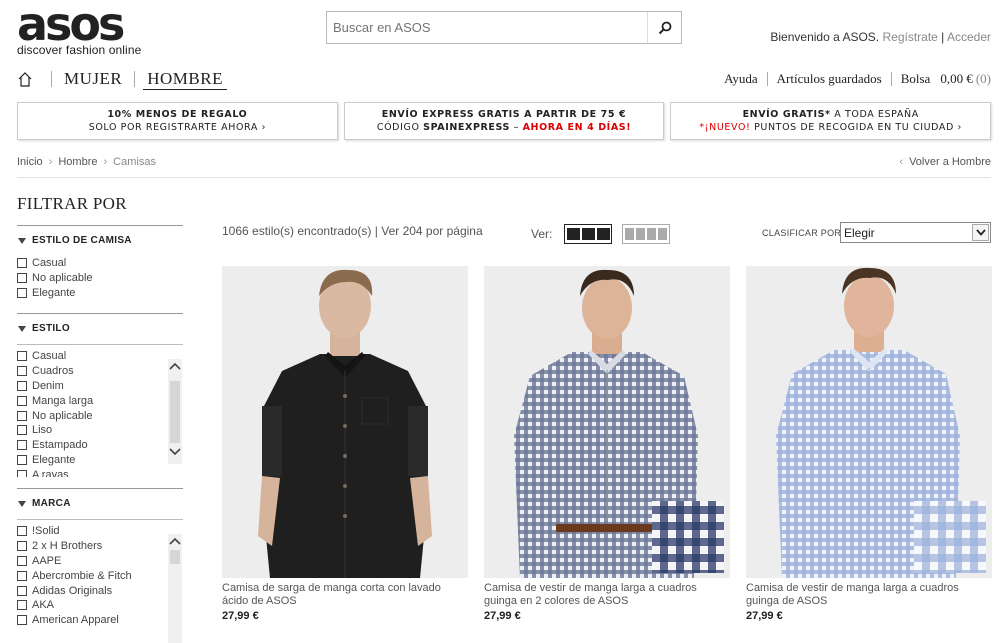 This screenshot has height=643, width=1005. What do you see at coordinates (100, 240) in the screenshot?
I see `filter-group-header: ESTILO DE CAMISA` at bounding box center [100, 240].